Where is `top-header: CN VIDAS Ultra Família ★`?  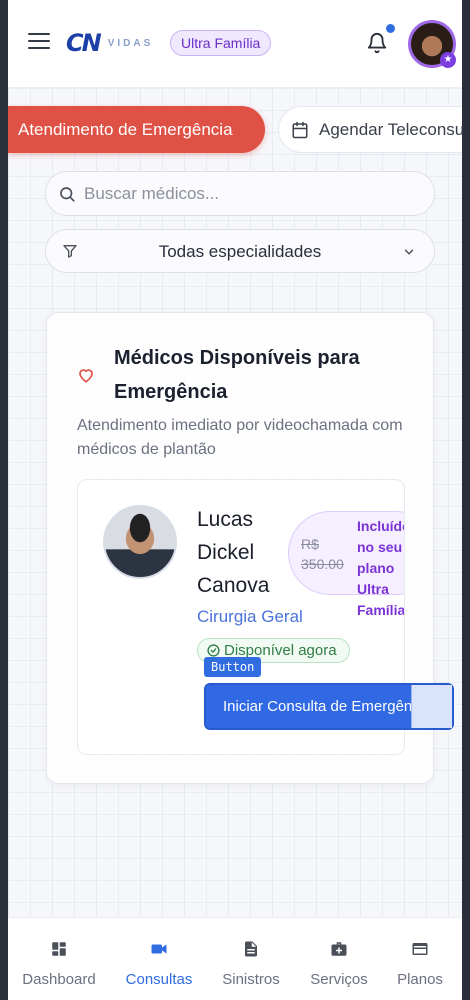 top-header: CN VIDAS Ultra Família ★ is located at coordinates (235, 44).